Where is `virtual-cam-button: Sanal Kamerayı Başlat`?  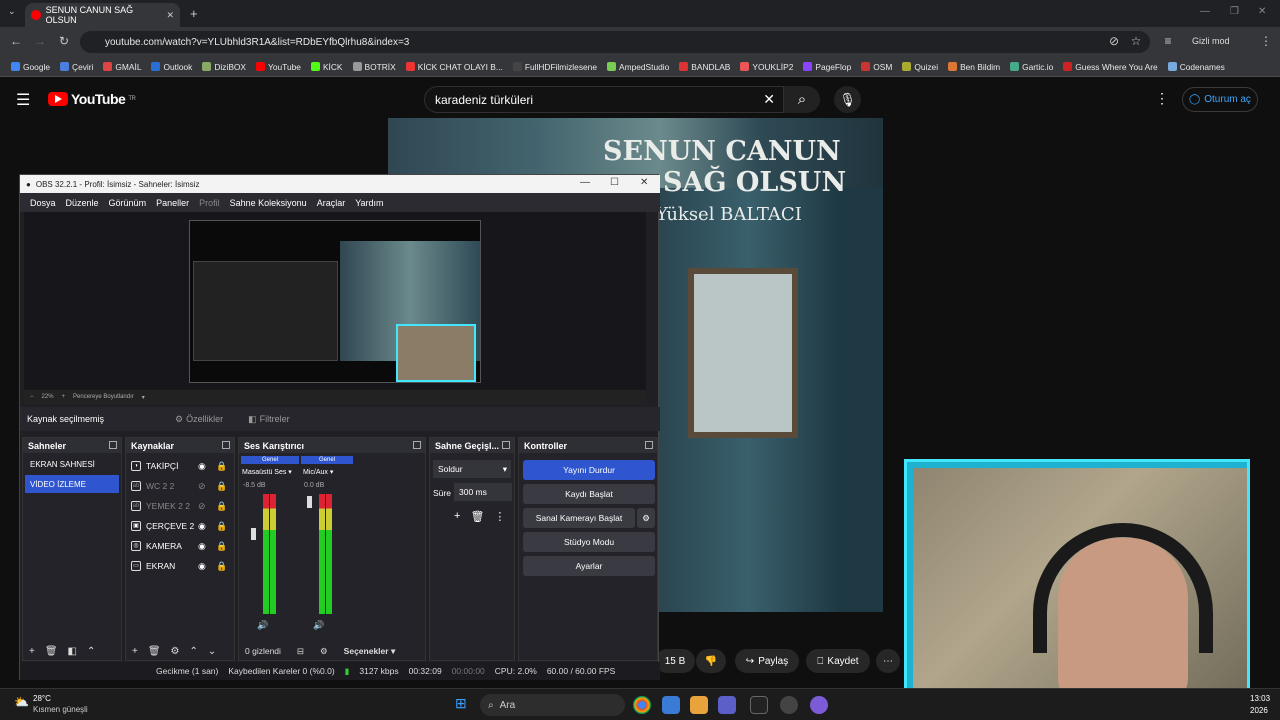 virtual-cam-button: Sanal Kamerayı Başlat is located at coordinates (579, 518).